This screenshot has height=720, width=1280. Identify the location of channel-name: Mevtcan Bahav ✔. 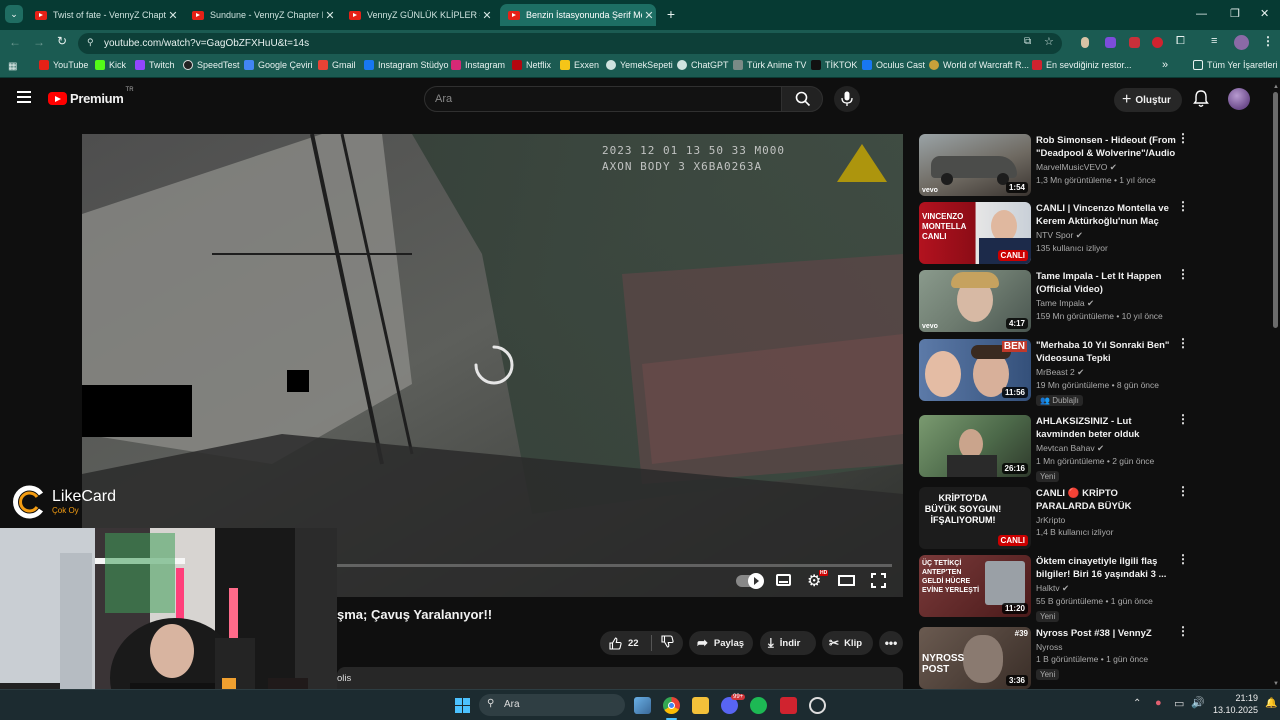
(1106, 448).